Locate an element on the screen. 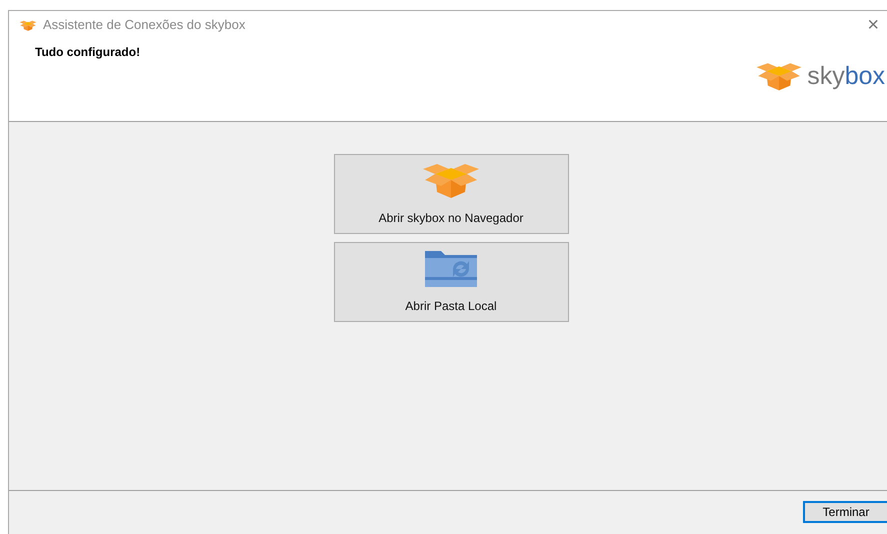 This screenshot has height=534, width=887. window-title: Assistente de Conexões do skybox is located at coordinates (144, 25).